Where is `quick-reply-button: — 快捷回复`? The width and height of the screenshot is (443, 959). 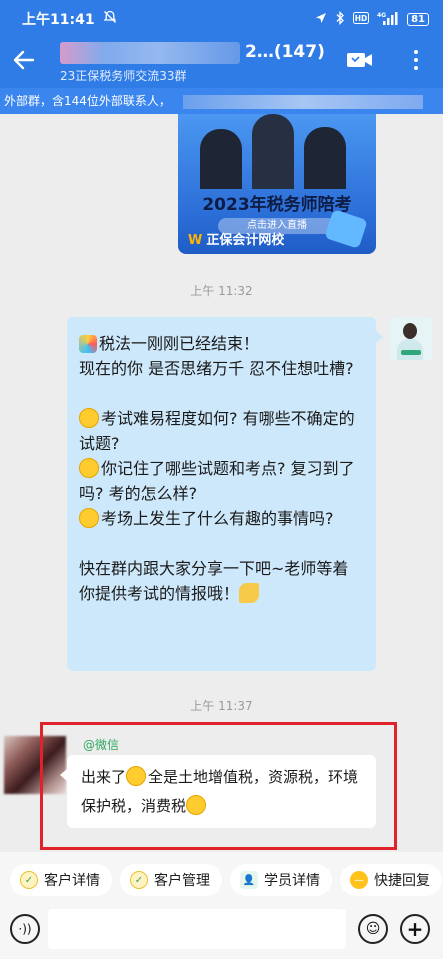
quick-reply-button: — 快捷回复 is located at coordinates (391, 880).